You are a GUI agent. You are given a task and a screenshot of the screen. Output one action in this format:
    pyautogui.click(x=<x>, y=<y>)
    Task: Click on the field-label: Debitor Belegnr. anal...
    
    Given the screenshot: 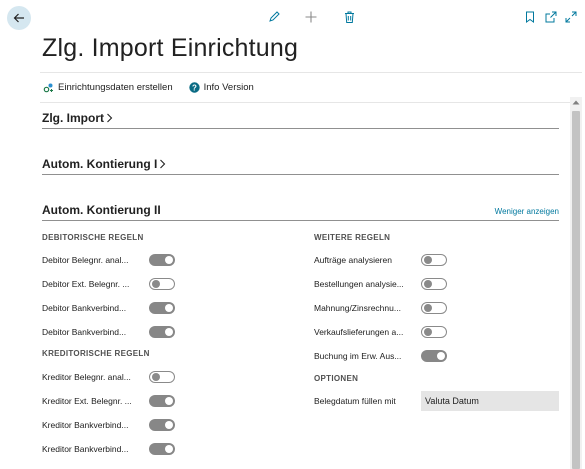 What is the action you would take?
    pyautogui.click(x=85, y=260)
    